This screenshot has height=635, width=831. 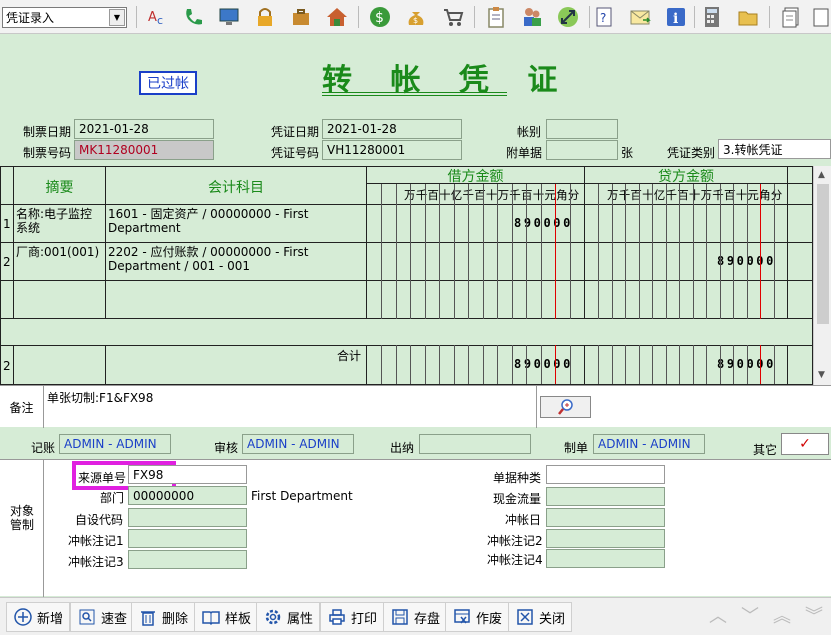 What do you see at coordinates (712, 17) in the screenshot?
I see `calculator-icon` at bounding box center [712, 17].